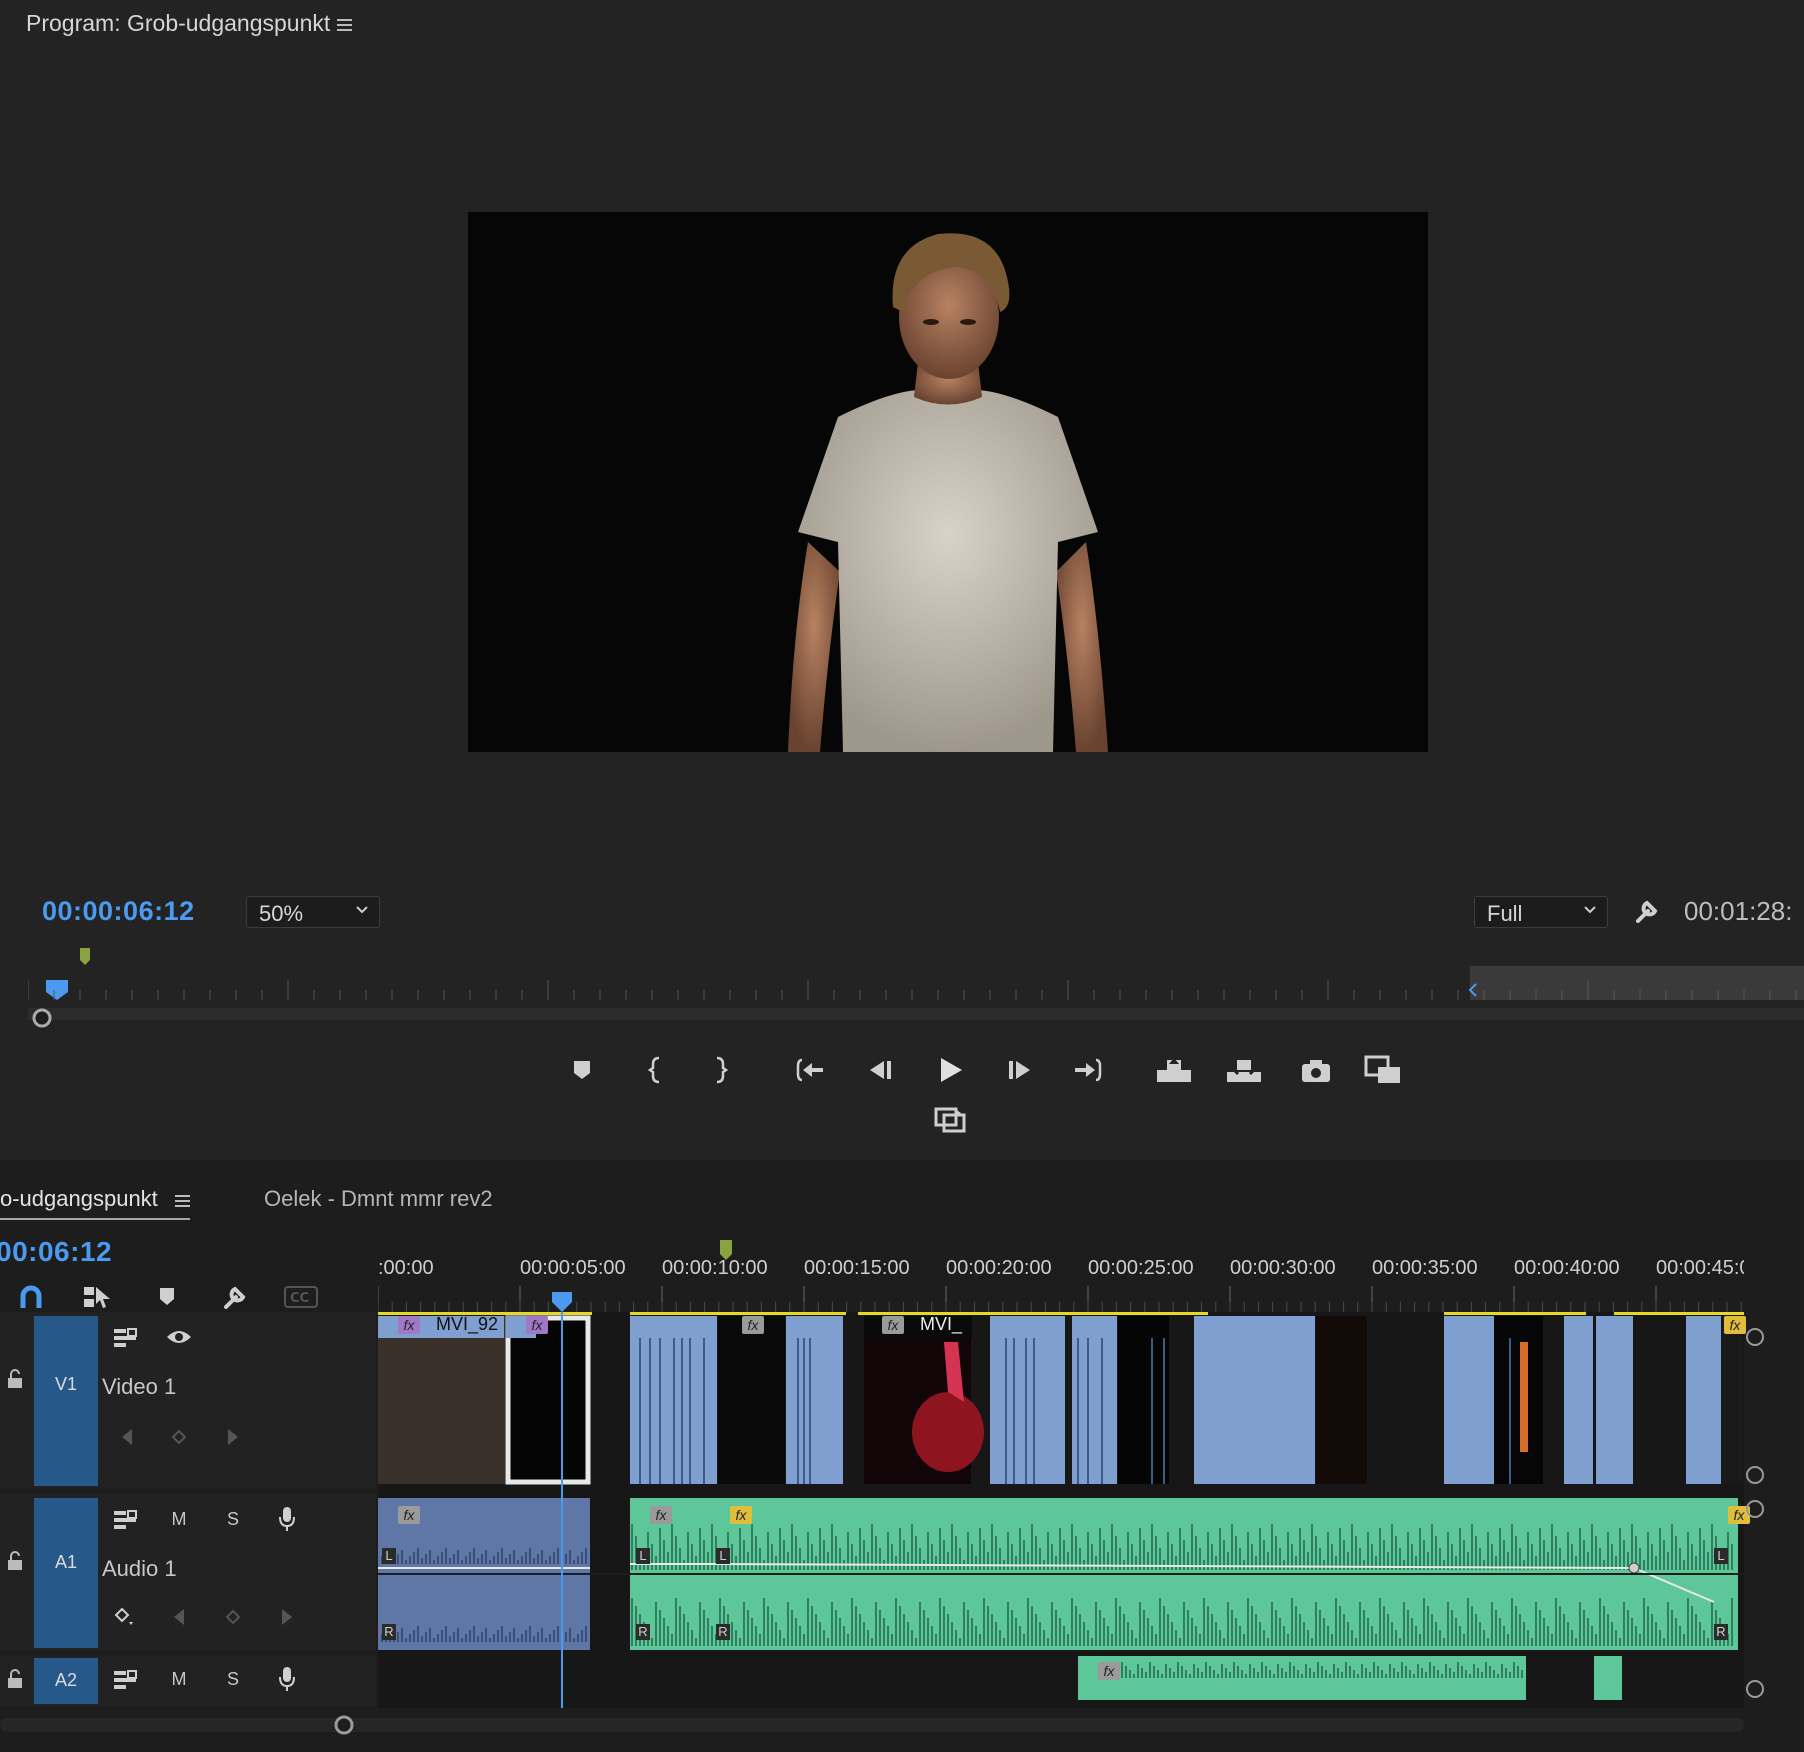 The image size is (1804, 1752). What do you see at coordinates (1738, 911) in the screenshot?
I see `sequence-duration-timecode: 00:01:28:` at bounding box center [1738, 911].